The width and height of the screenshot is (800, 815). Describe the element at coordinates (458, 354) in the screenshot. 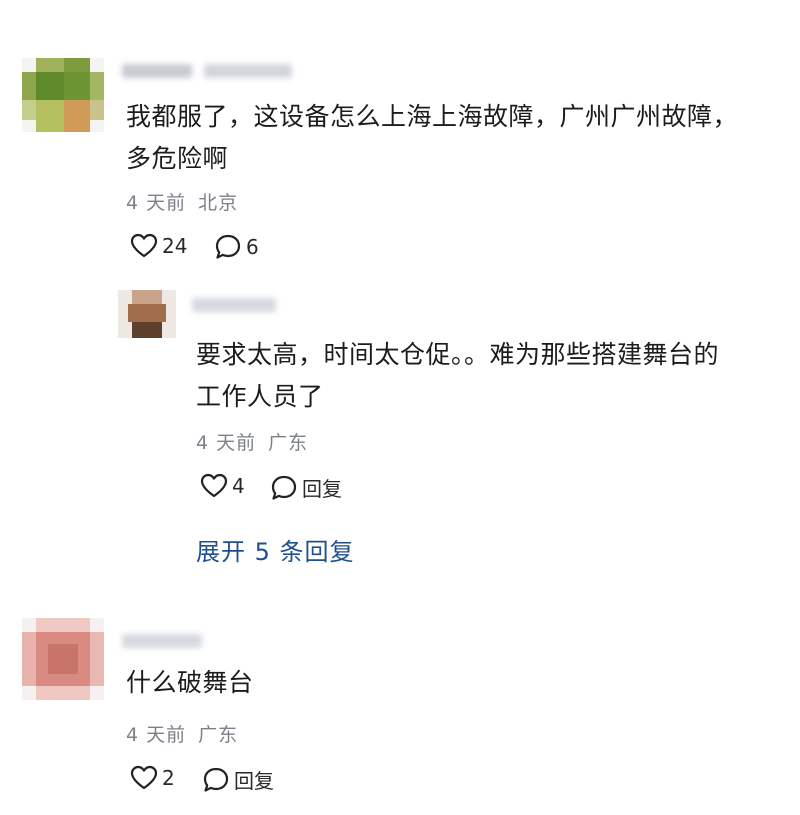

I see `comment-text-line: 要求太高，时间太仓促。。难为那些搭建舞台的` at that location.